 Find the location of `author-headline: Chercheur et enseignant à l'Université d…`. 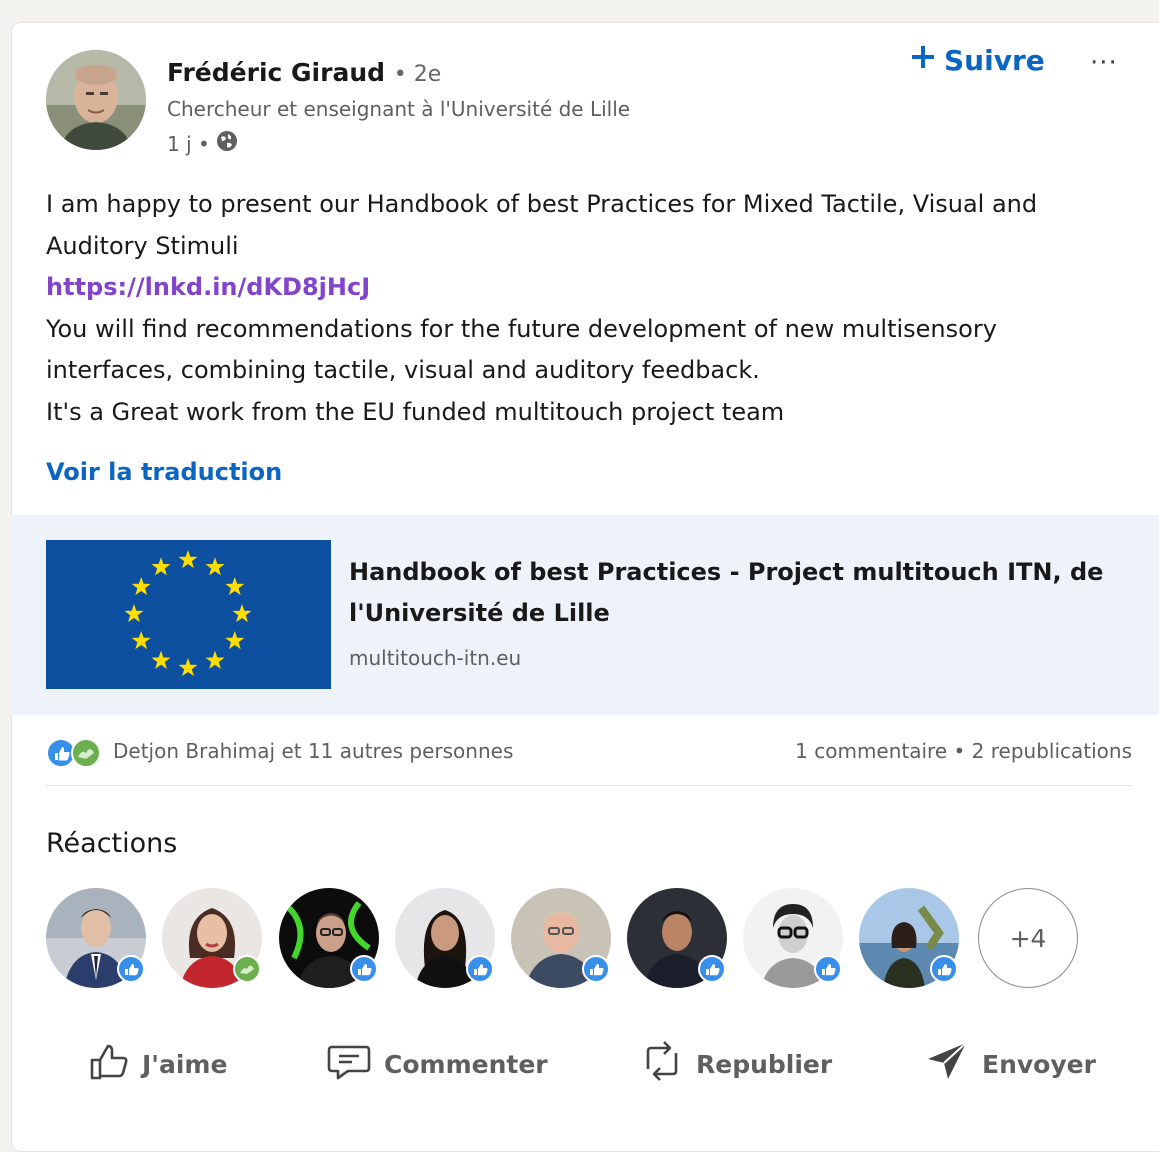

author-headline: Chercheur et enseignant à l'Université d… is located at coordinates (399, 109).